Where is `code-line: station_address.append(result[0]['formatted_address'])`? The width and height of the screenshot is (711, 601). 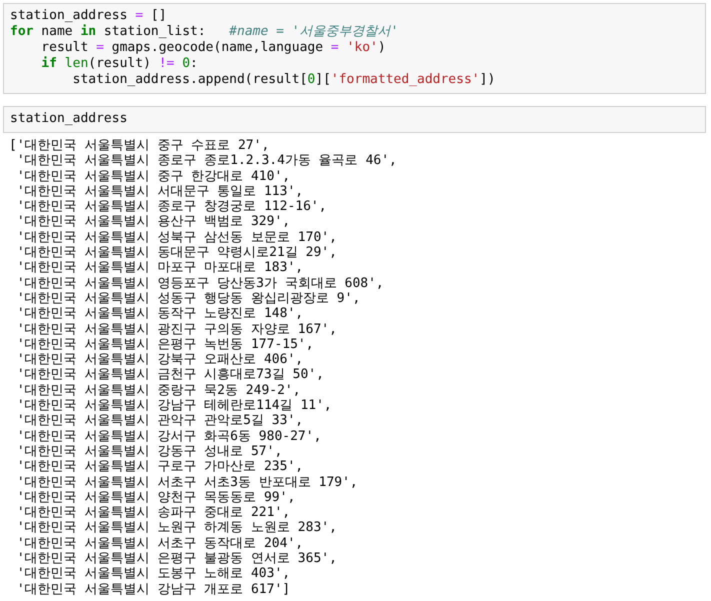 code-line: station_address.append(result[0]['formatted_address']) is located at coordinates (284, 80).